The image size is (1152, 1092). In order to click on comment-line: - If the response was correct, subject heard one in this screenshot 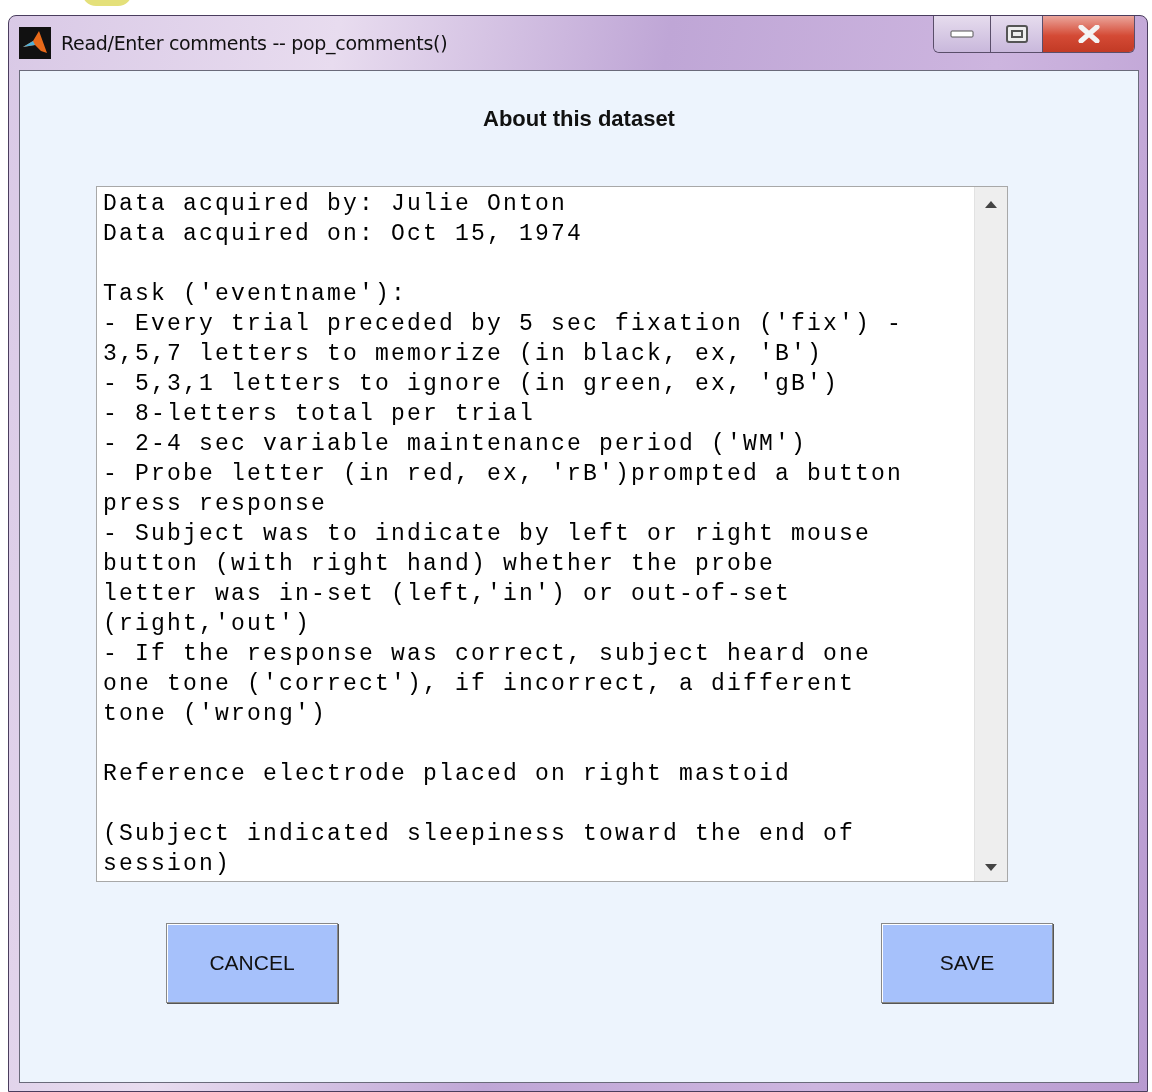, I will do `click(488, 654)`.